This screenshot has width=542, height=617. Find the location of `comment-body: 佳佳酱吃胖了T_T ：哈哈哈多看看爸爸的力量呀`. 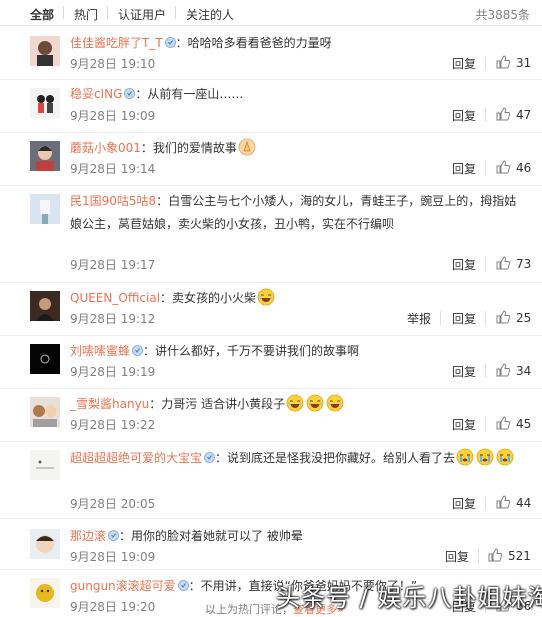

comment-body: 佳佳酱吃胖了T_T ：哈哈哈多看看爸爸的力量呀 is located at coordinates (299, 43).